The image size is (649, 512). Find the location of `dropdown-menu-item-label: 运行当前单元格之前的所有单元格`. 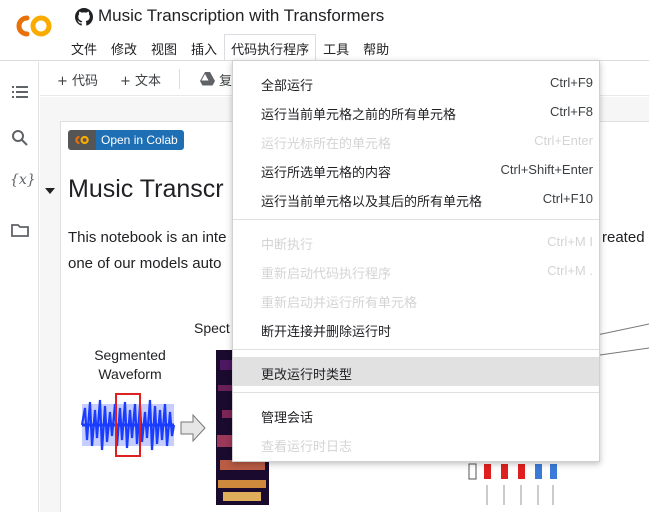

dropdown-menu-item-label: 运行当前单元格之前的所有单元格 is located at coordinates (359, 115).